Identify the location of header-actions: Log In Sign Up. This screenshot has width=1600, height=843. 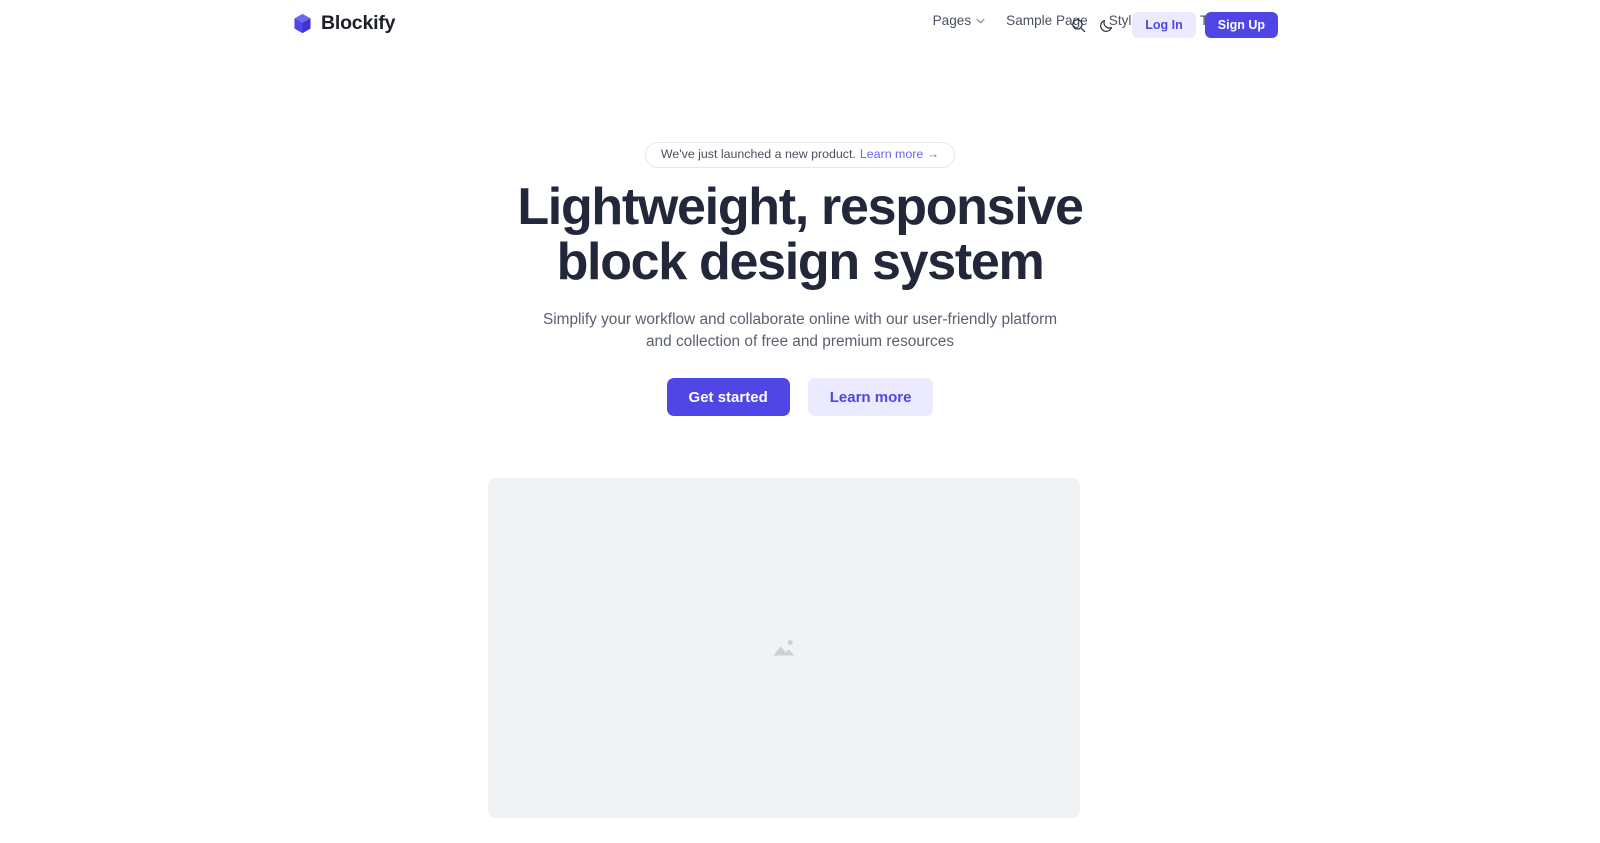
(1171, 25).